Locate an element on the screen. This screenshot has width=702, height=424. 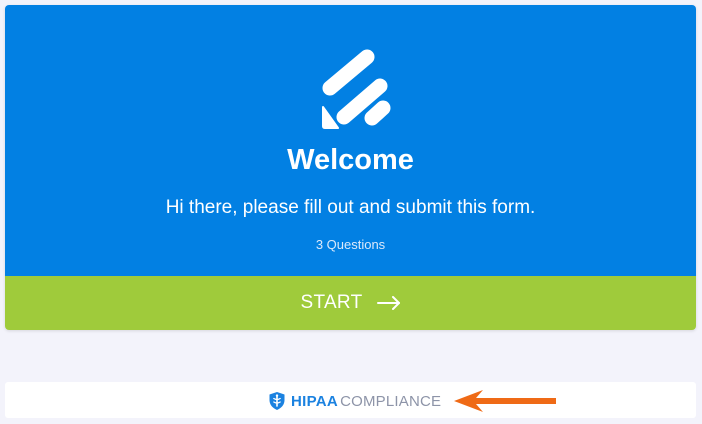
start-button: START is located at coordinates (350, 303).